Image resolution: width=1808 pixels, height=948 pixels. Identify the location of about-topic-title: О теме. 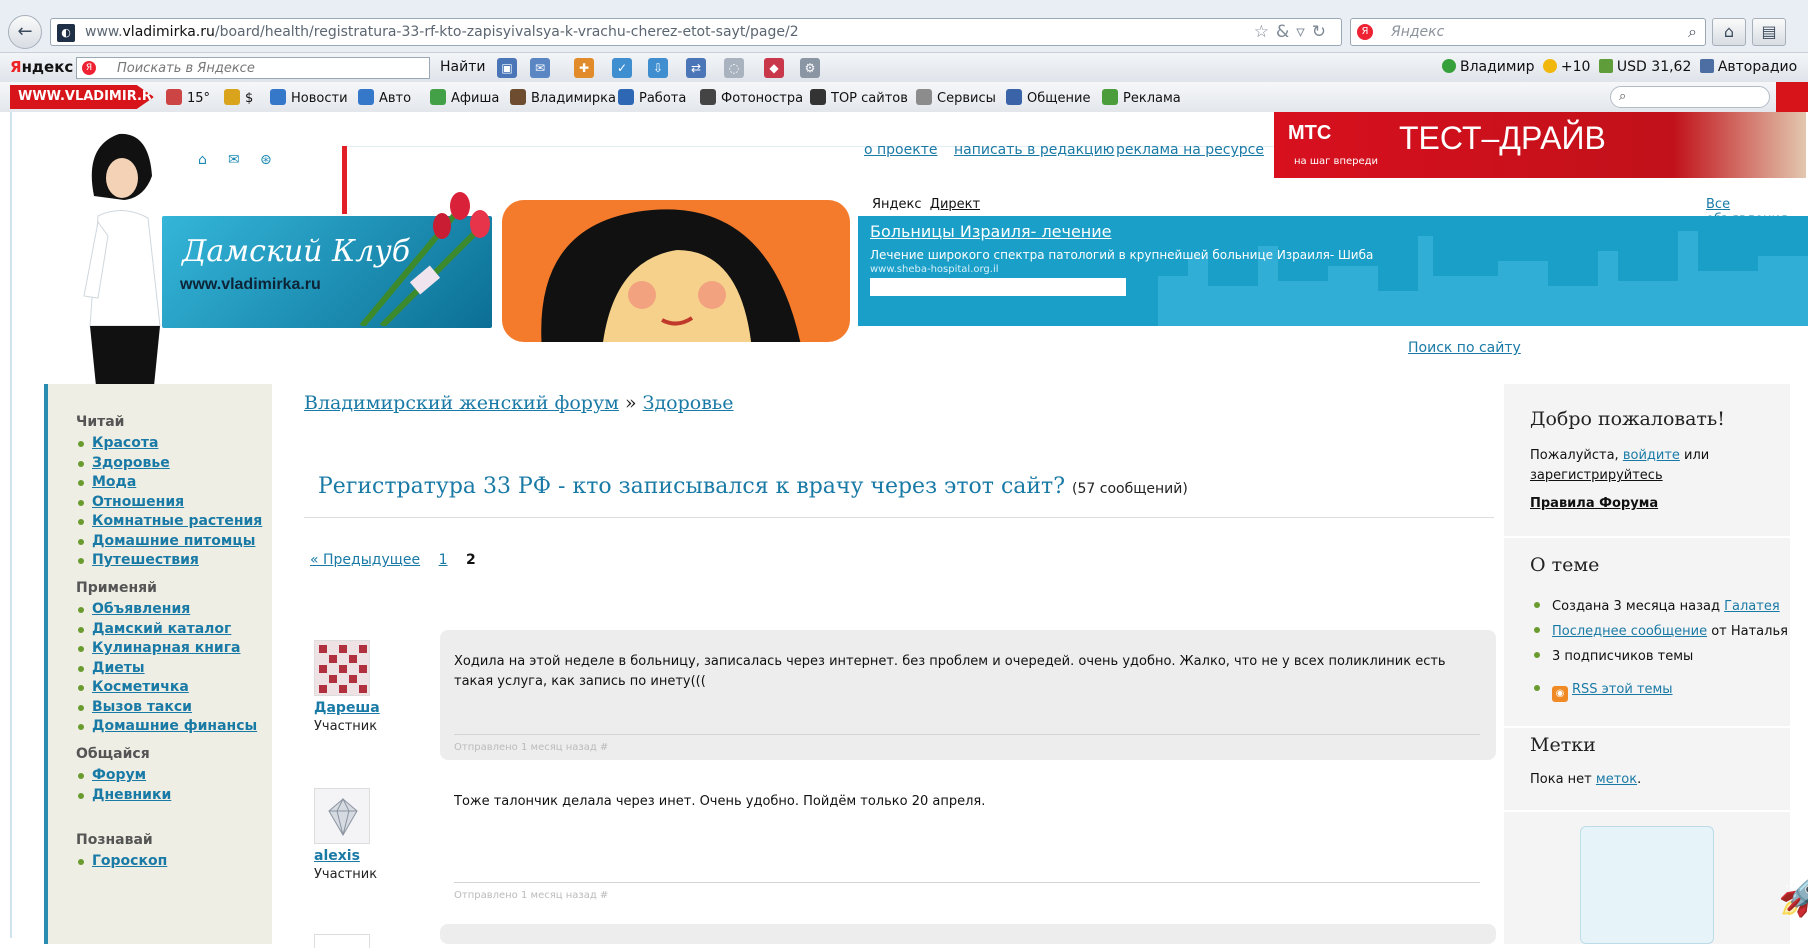
(1565, 565).